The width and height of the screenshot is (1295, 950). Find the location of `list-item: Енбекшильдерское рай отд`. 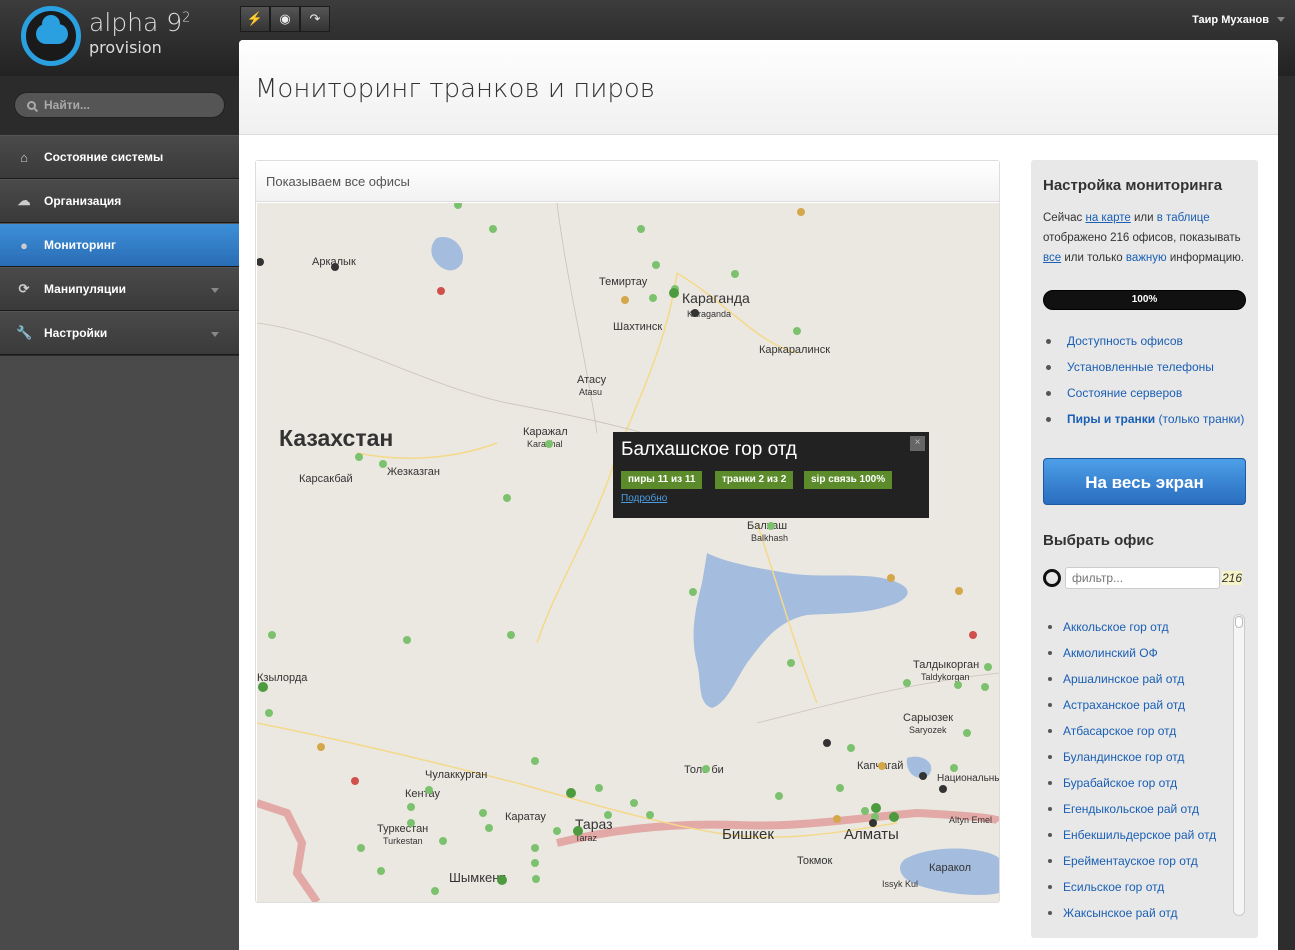

list-item: Енбекшильдерское рай отд is located at coordinates (1133, 835).